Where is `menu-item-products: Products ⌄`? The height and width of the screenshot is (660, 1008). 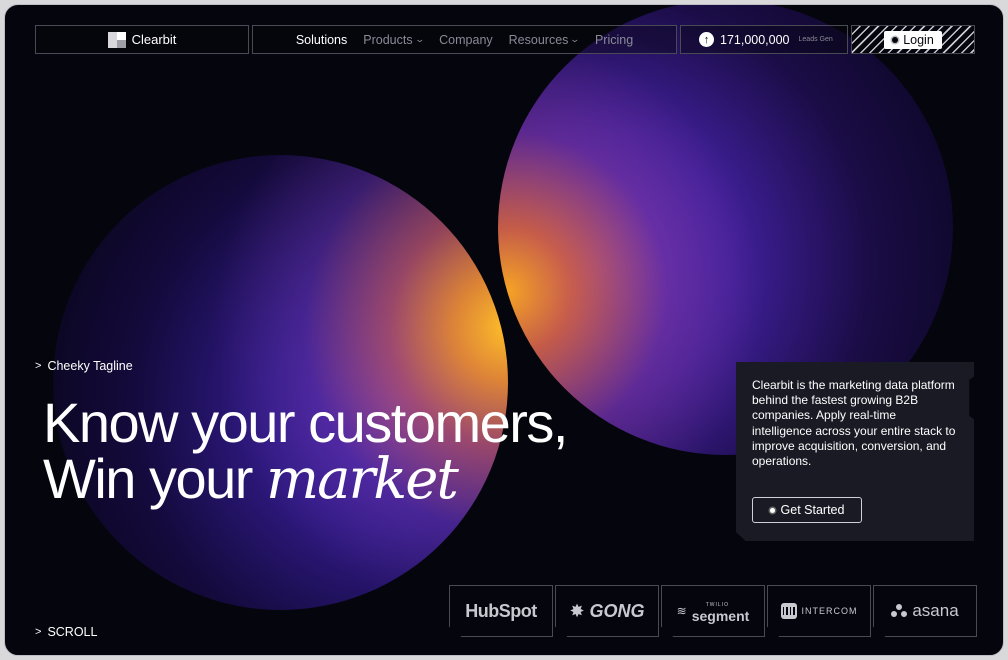
menu-item-products: Products ⌄ is located at coordinates (394, 39).